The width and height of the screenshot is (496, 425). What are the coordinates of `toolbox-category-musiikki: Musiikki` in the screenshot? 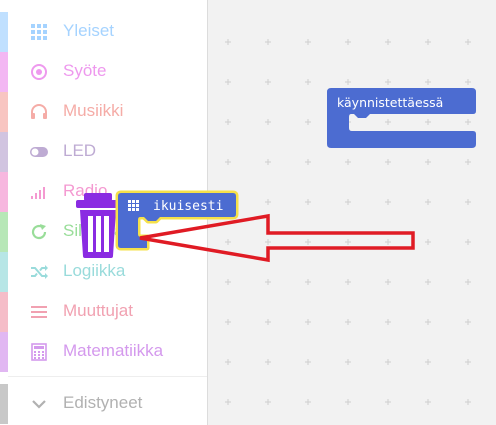 It's located at (103, 112).